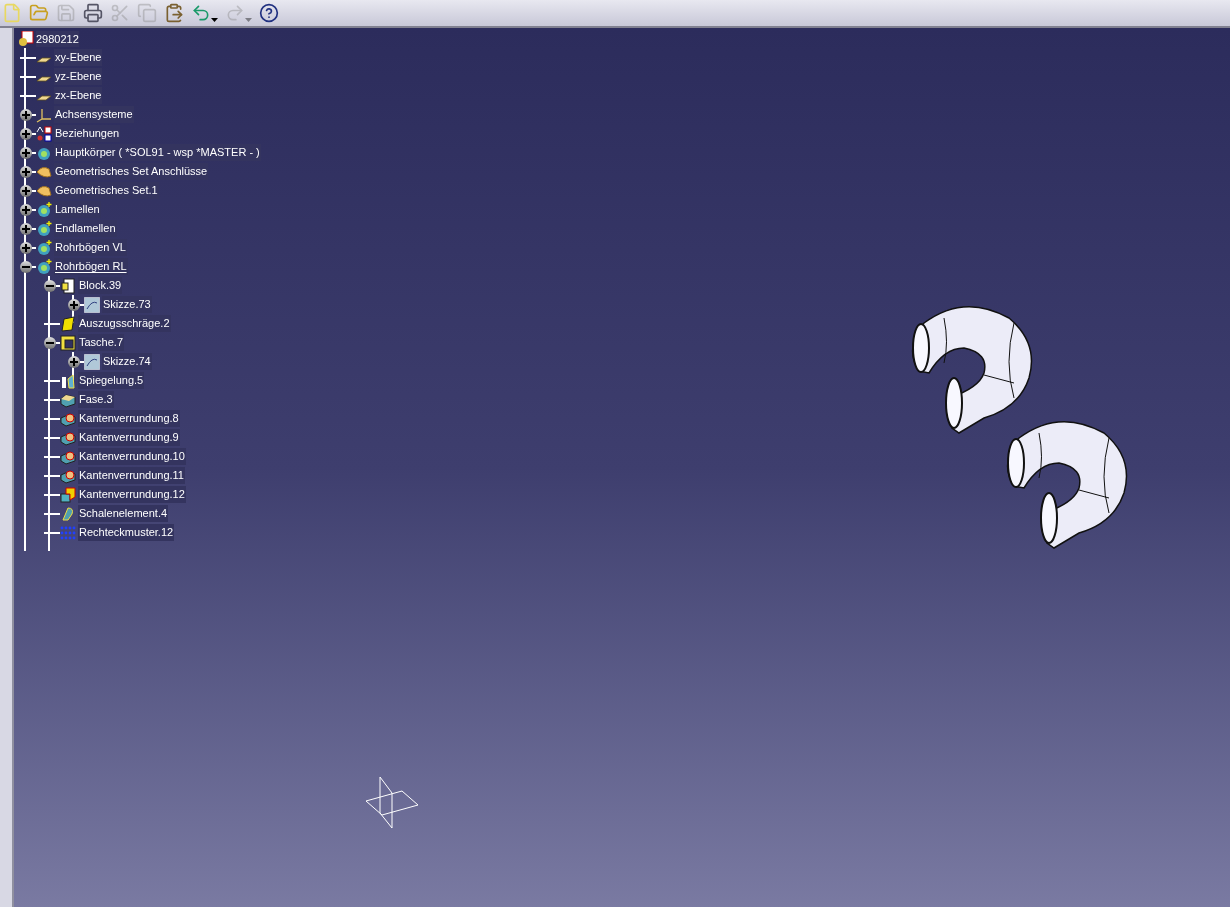 This screenshot has height=907, width=1230. I want to click on paste-icon, so click(174, 13).